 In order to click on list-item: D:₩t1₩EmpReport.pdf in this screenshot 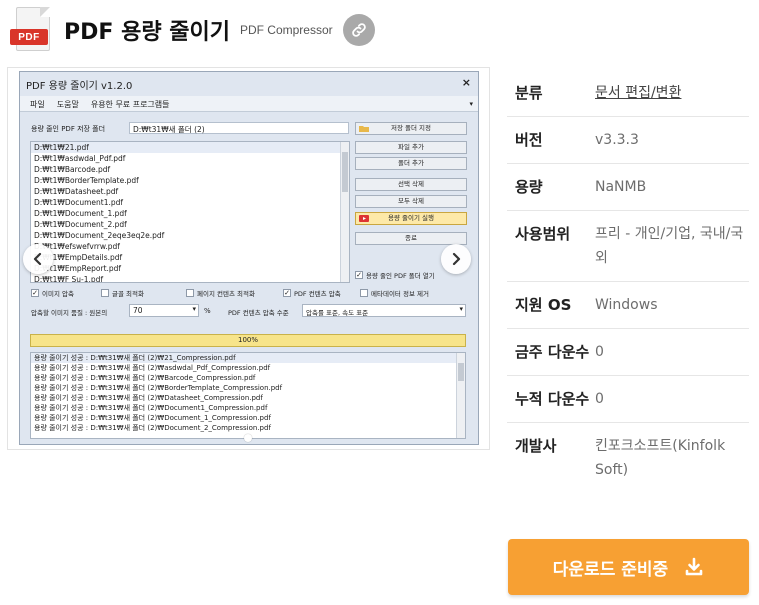, I will do `click(78, 268)`.